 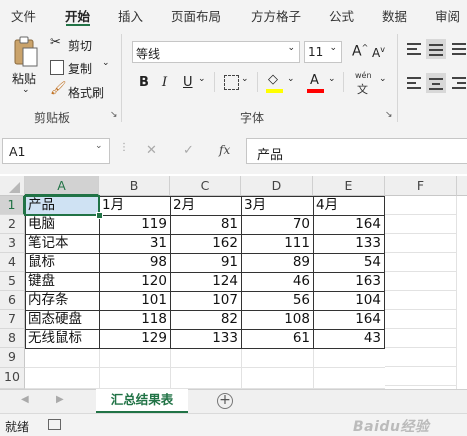 What do you see at coordinates (349, 282) in the screenshot?
I see `cell-apr: 163` at bounding box center [349, 282].